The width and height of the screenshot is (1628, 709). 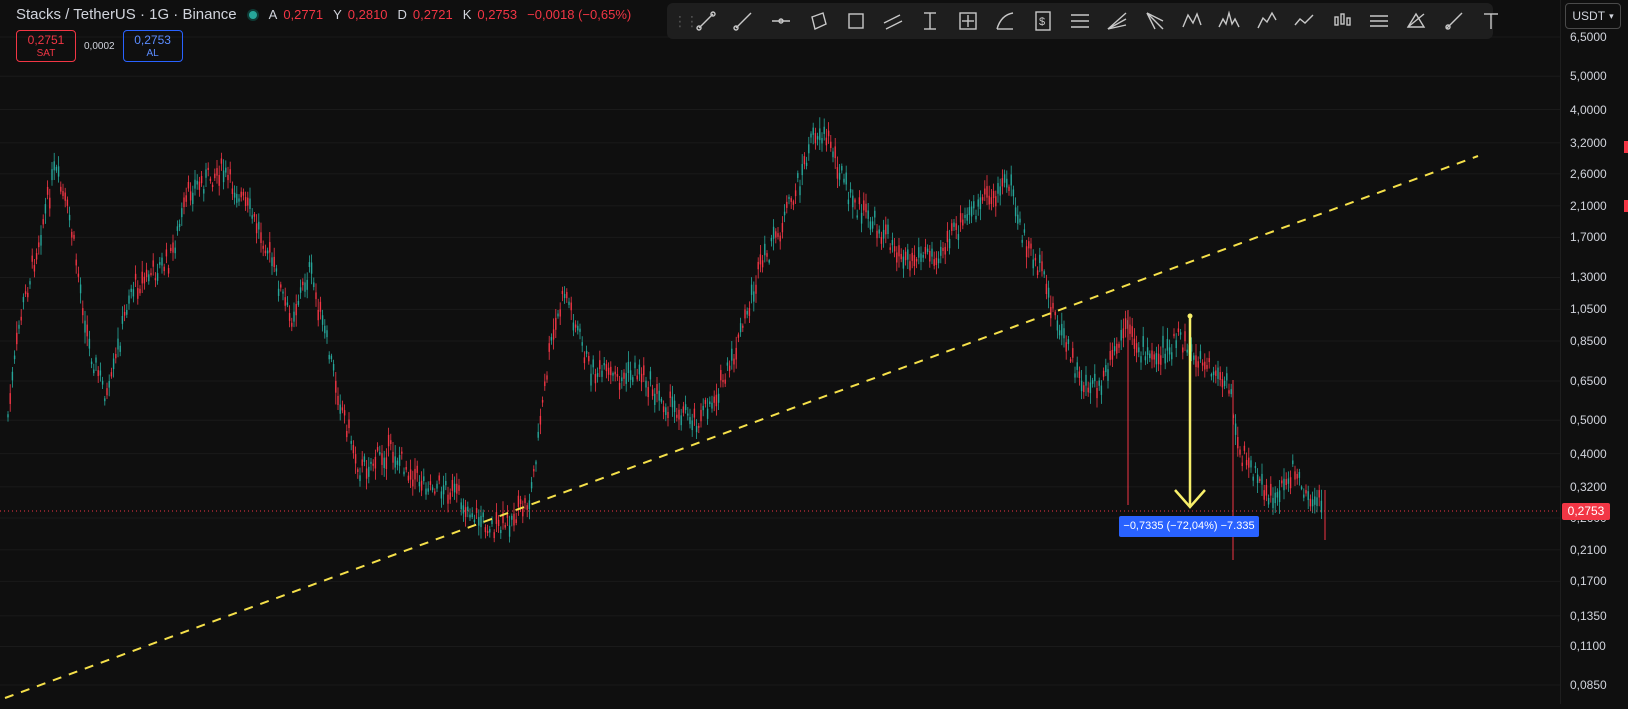 What do you see at coordinates (1005, 21) in the screenshot?
I see `arc-icon` at bounding box center [1005, 21].